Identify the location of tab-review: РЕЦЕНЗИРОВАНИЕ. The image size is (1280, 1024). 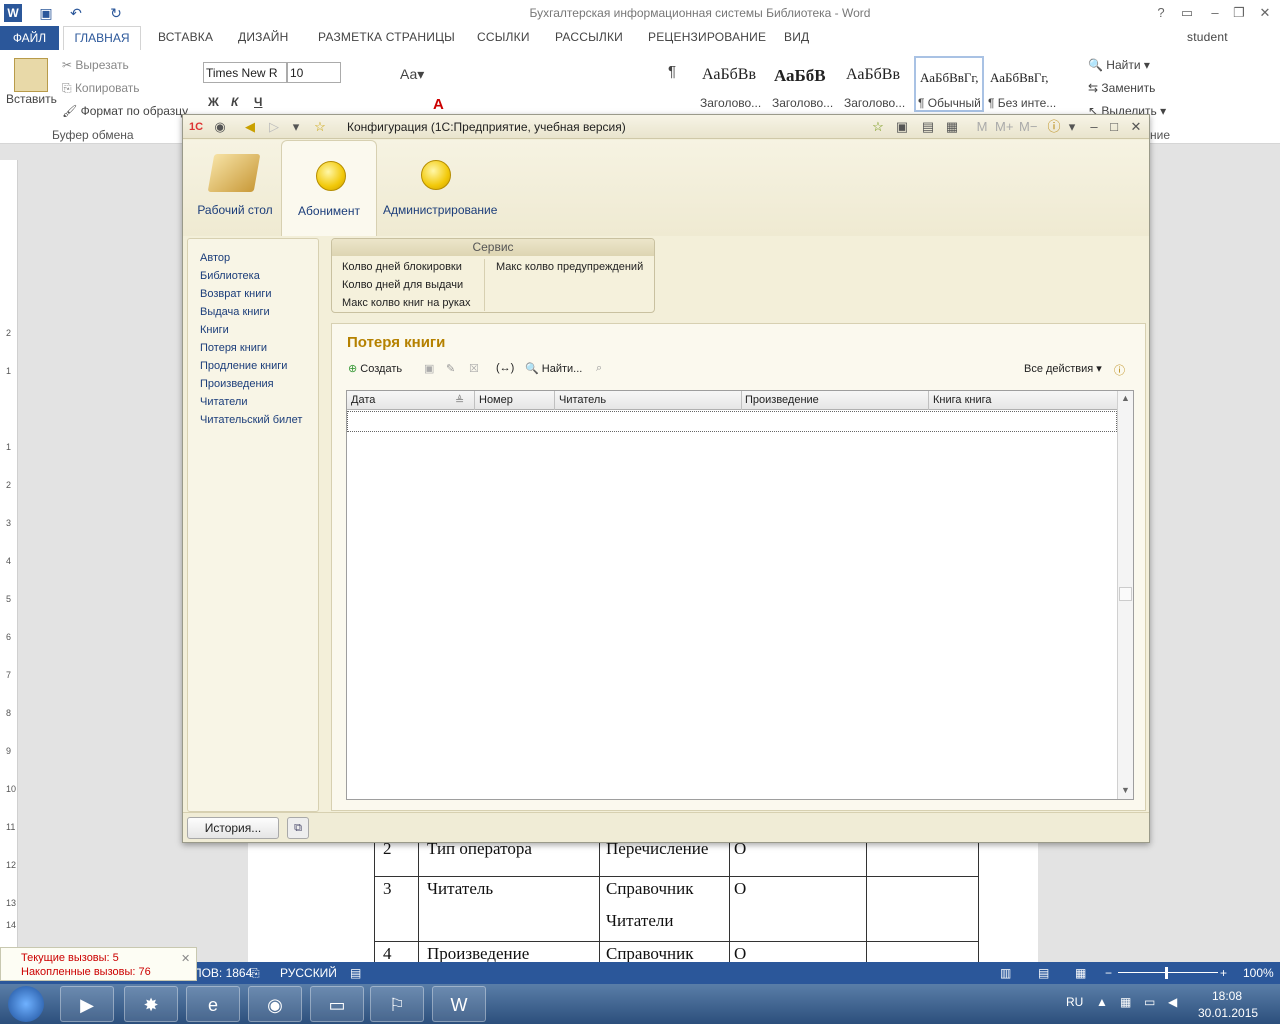
(707, 37).